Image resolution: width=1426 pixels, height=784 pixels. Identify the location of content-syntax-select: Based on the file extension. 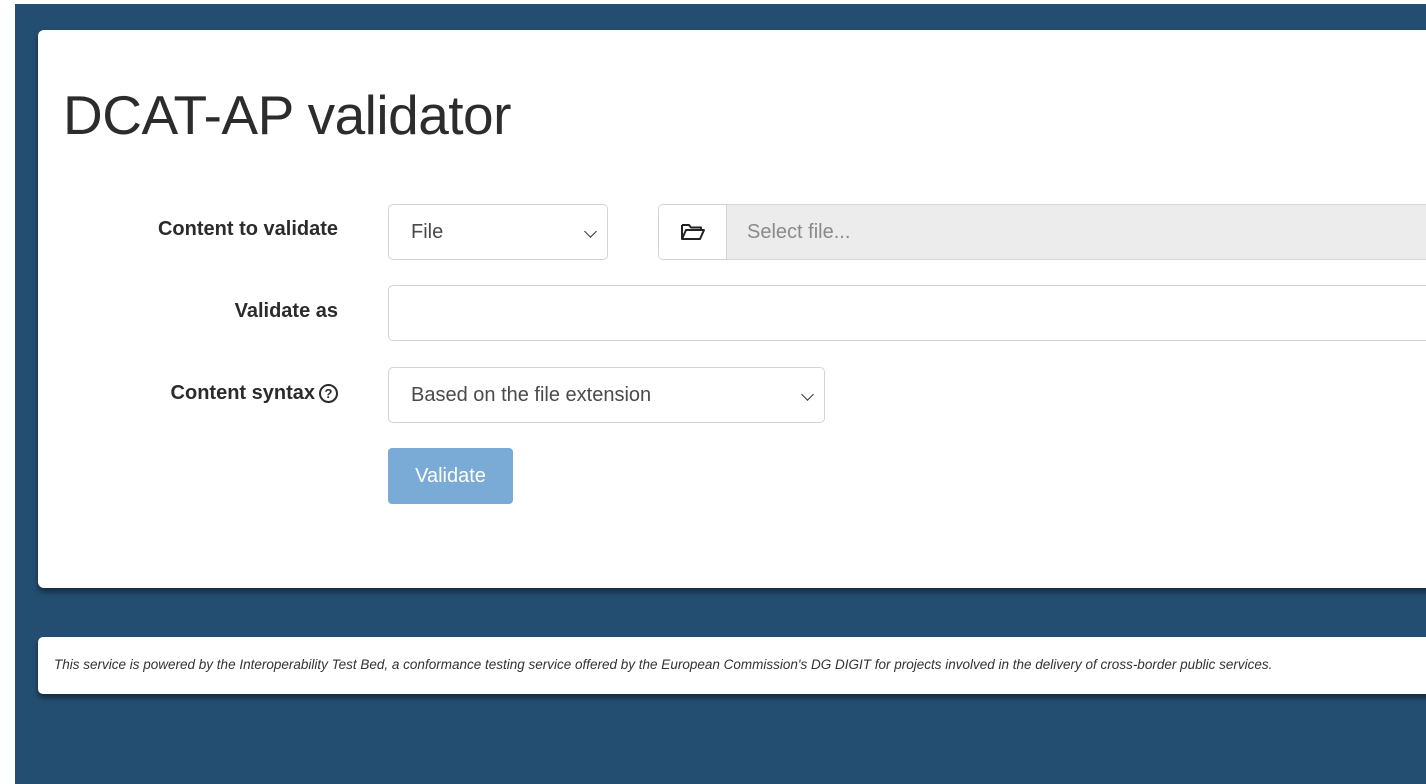
(606, 395).